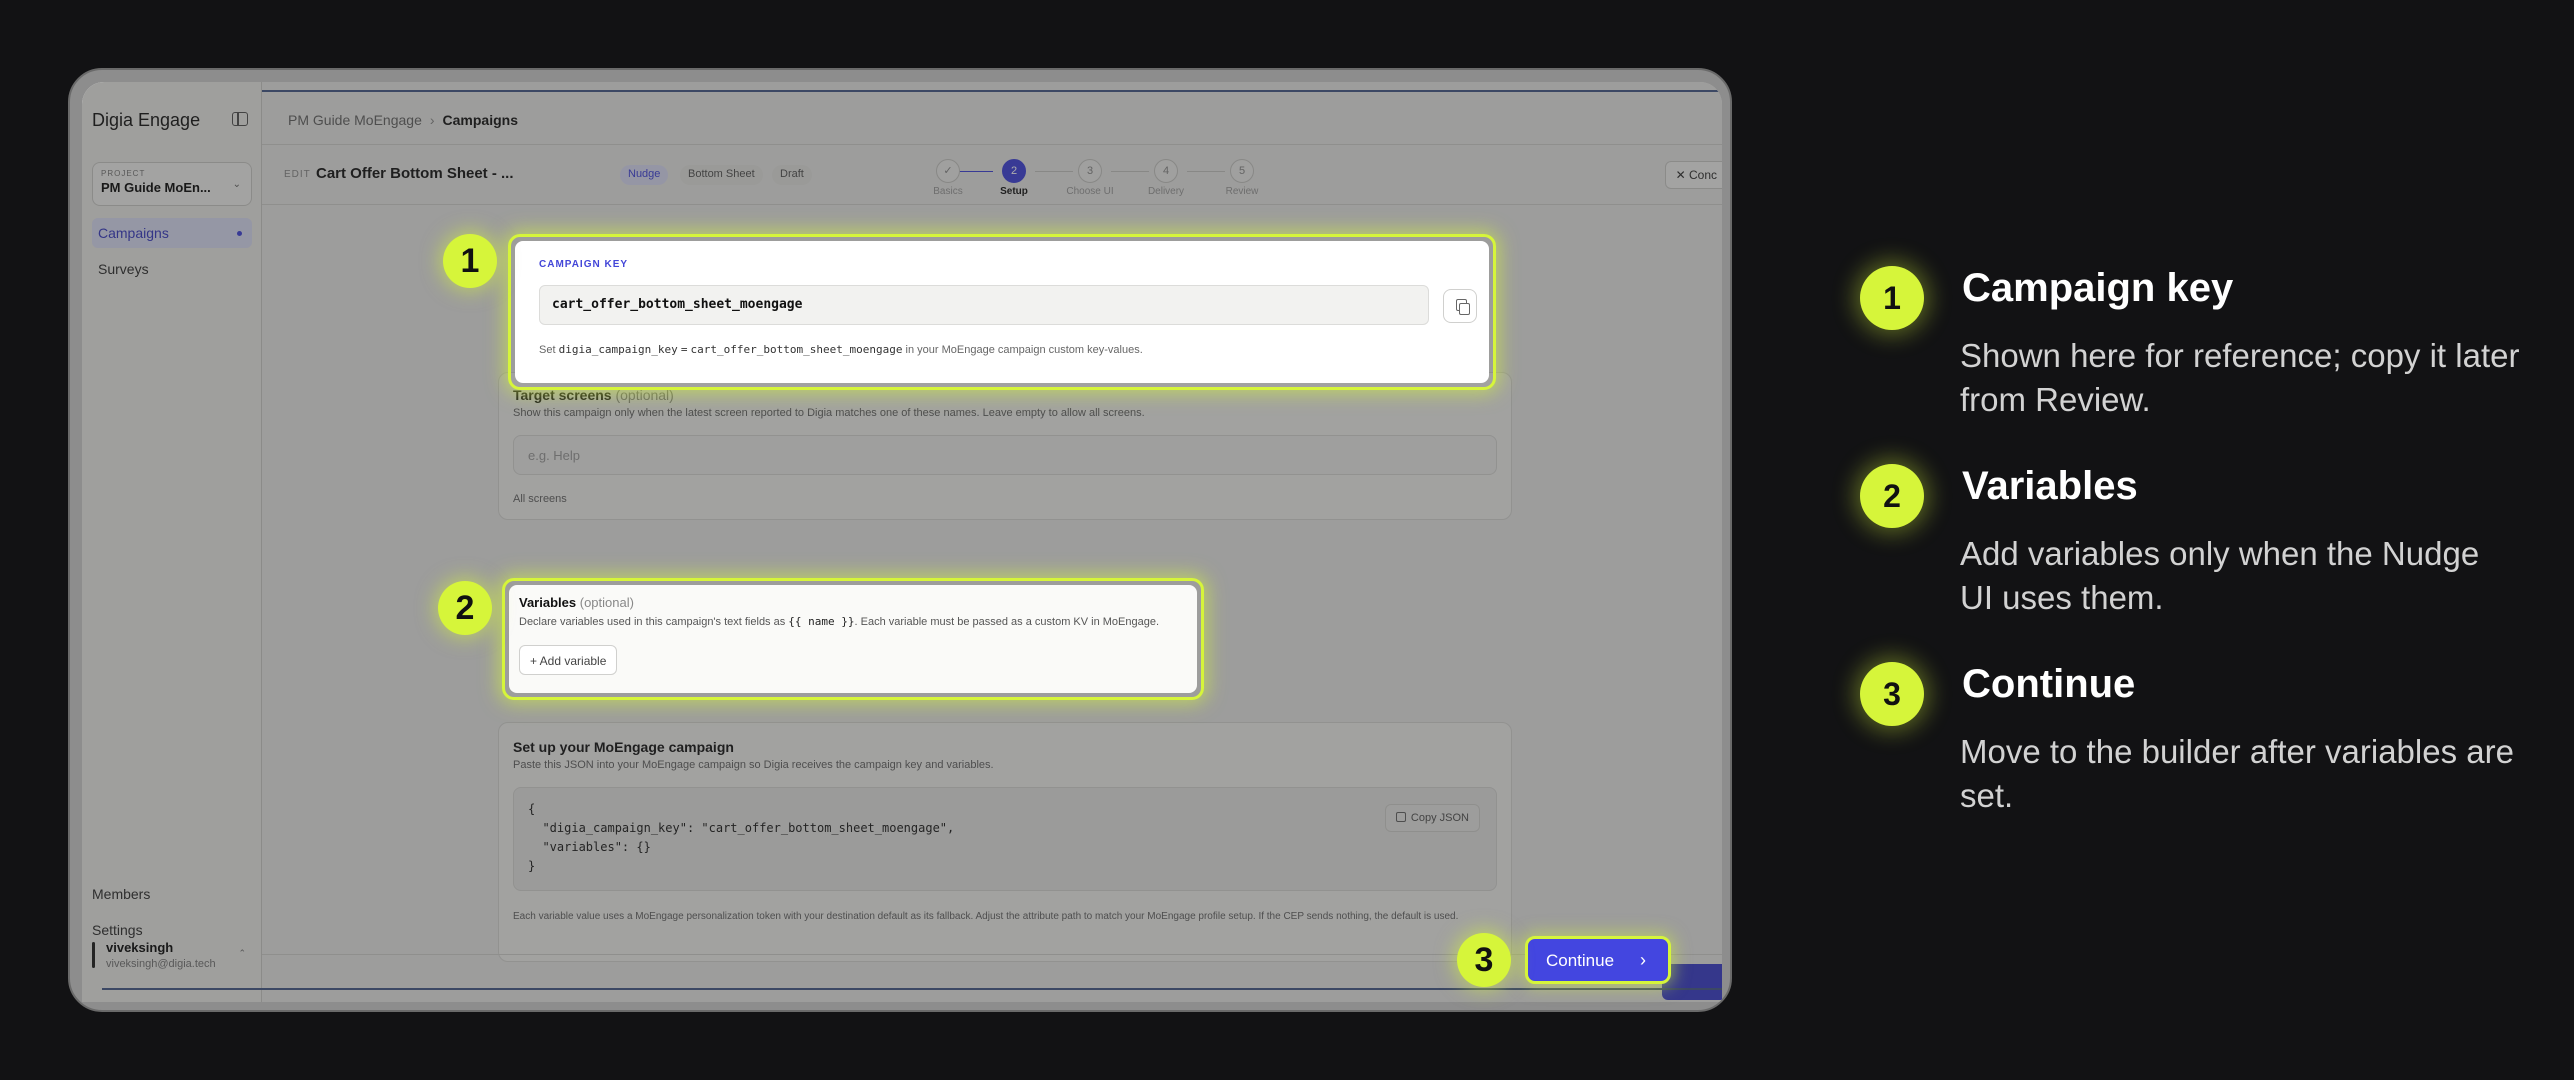  What do you see at coordinates (1892, 496) in the screenshot?
I see `legend-badge: 2` at bounding box center [1892, 496].